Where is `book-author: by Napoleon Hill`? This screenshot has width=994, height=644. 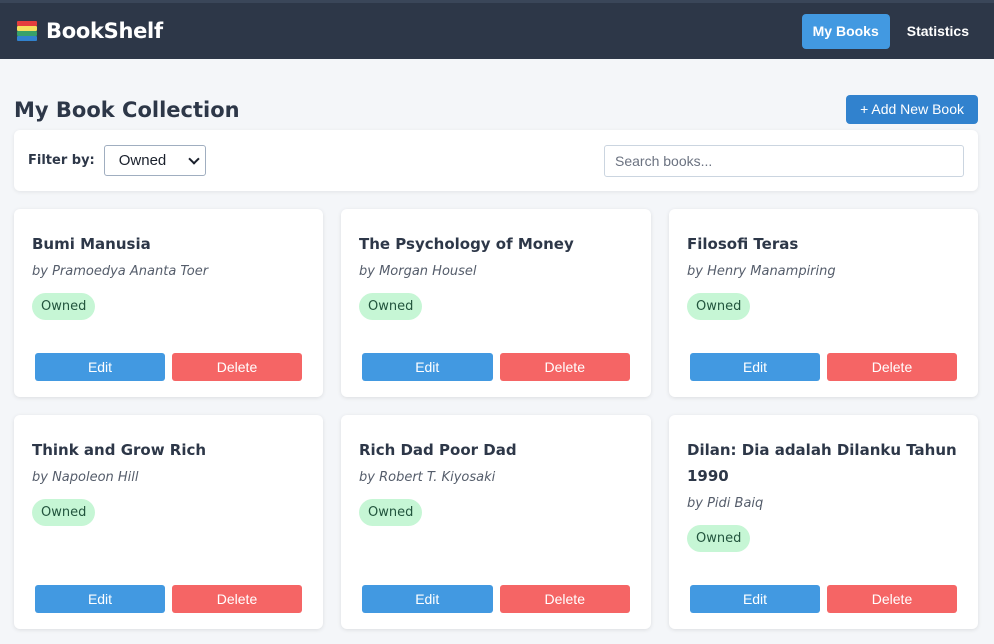
book-author: by Napoleon Hill is located at coordinates (85, 477).